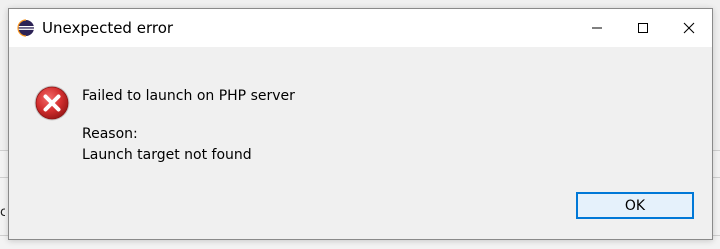 The image size is (720, 249). I want to click on ide-text-fragment: c, so click(2, 212).